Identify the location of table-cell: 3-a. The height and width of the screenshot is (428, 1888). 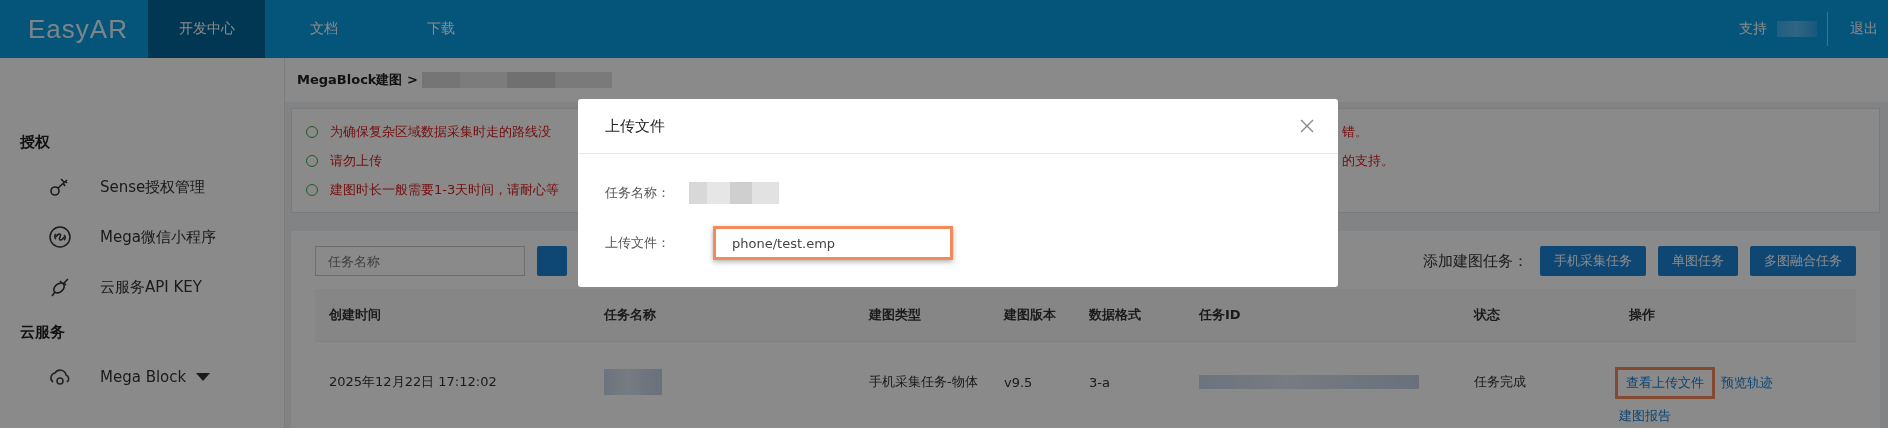
(1099, 382).